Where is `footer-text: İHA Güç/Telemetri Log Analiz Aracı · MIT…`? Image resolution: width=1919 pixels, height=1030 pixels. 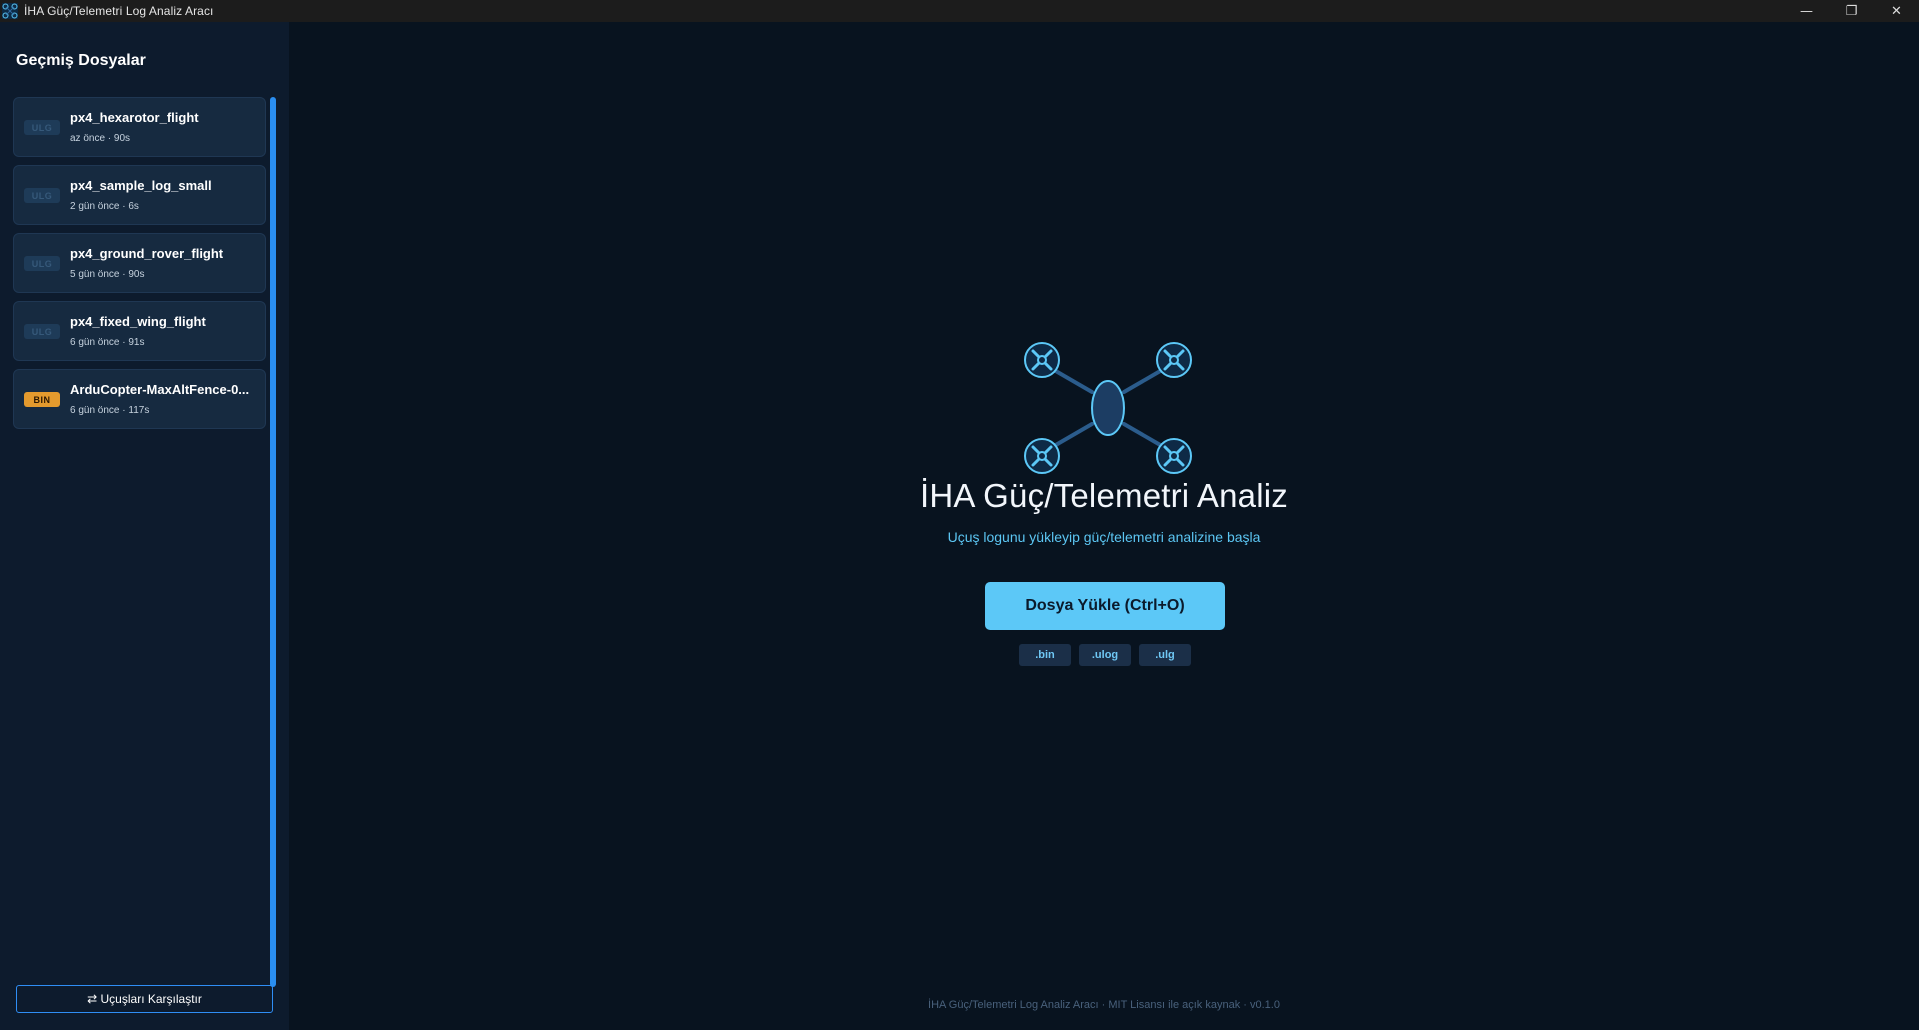 footer-text: İHA Güç/Telemetri Log Analiz Aracı · MIT… is located at coordinates (1104, 1005).